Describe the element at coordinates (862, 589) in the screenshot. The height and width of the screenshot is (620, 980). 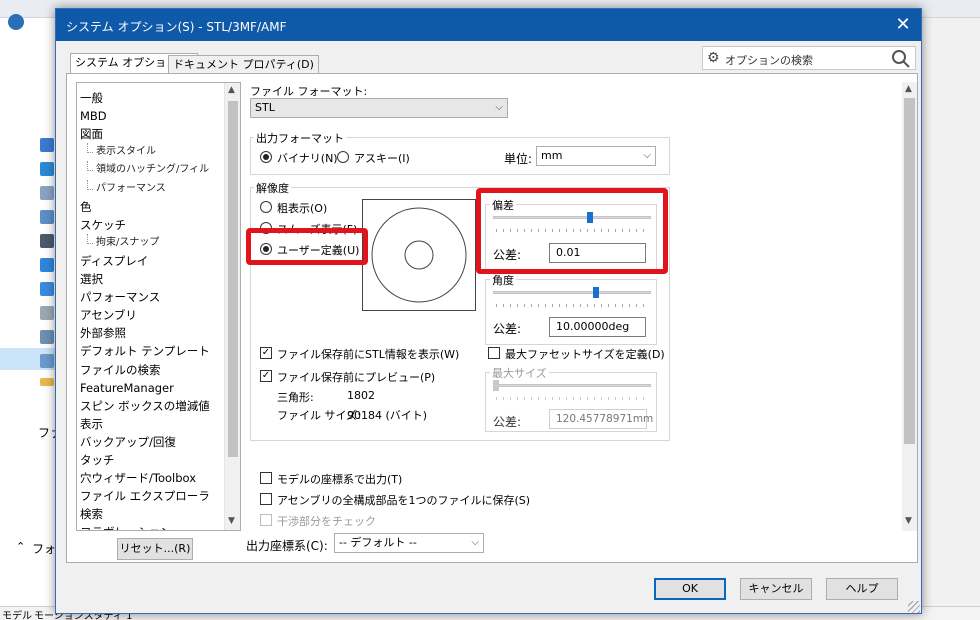
I see `help-button: ヘルプ` at that location.